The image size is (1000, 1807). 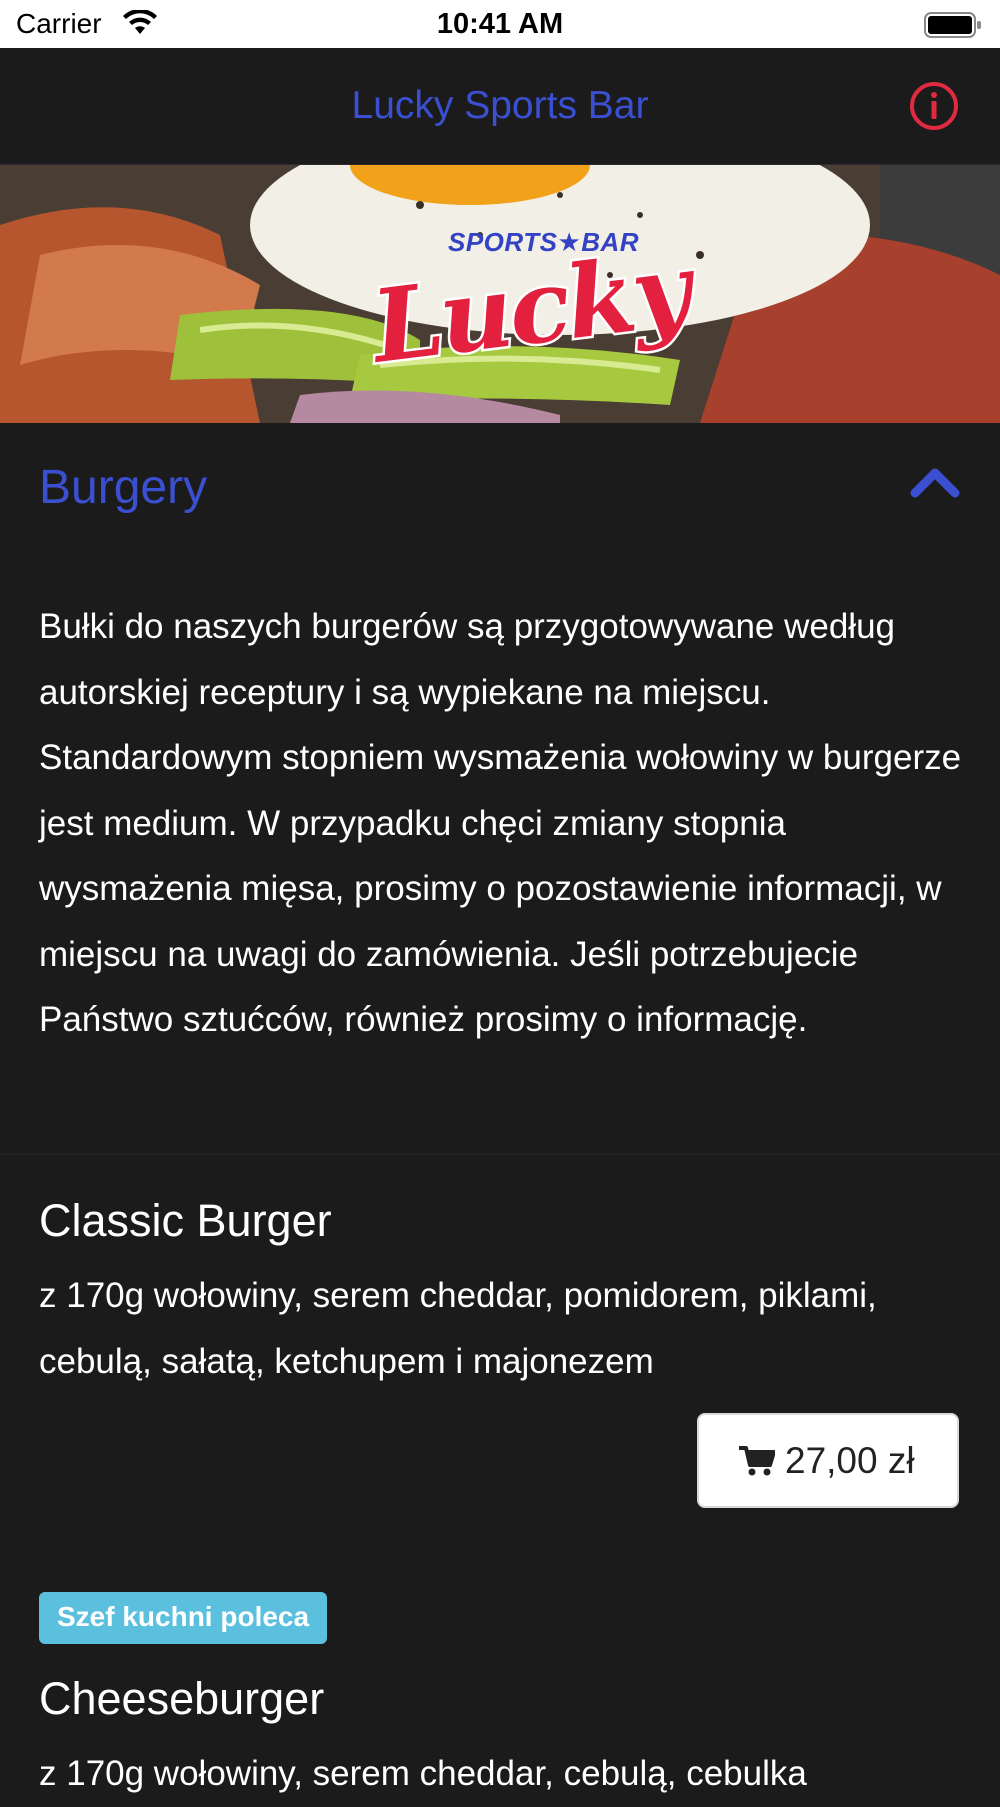 I want to click on item-name: Cheeseburger, so click(x=182, y=1698).